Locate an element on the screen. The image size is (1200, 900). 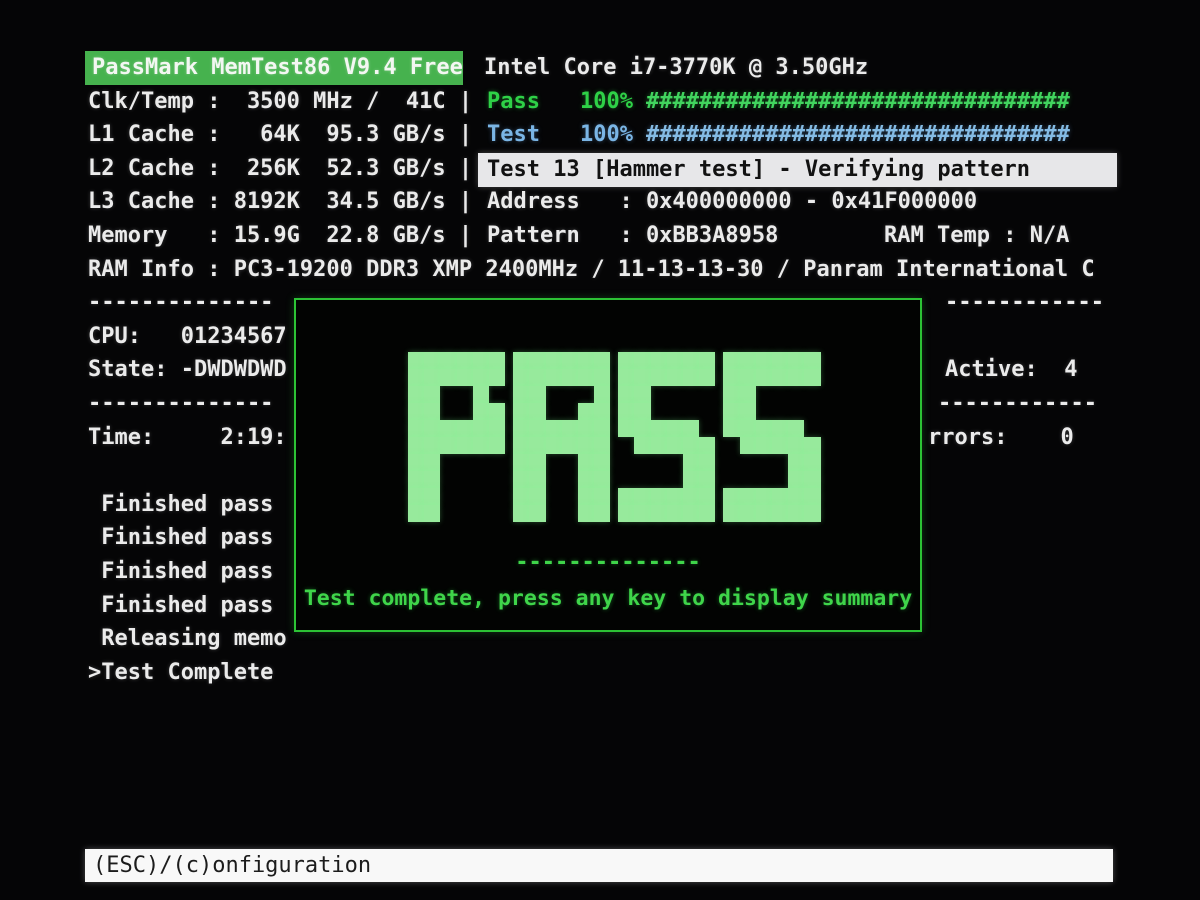
app-title-bar: PassMark MemTest86 V9.4 Free is located at coordinates (274, 68).